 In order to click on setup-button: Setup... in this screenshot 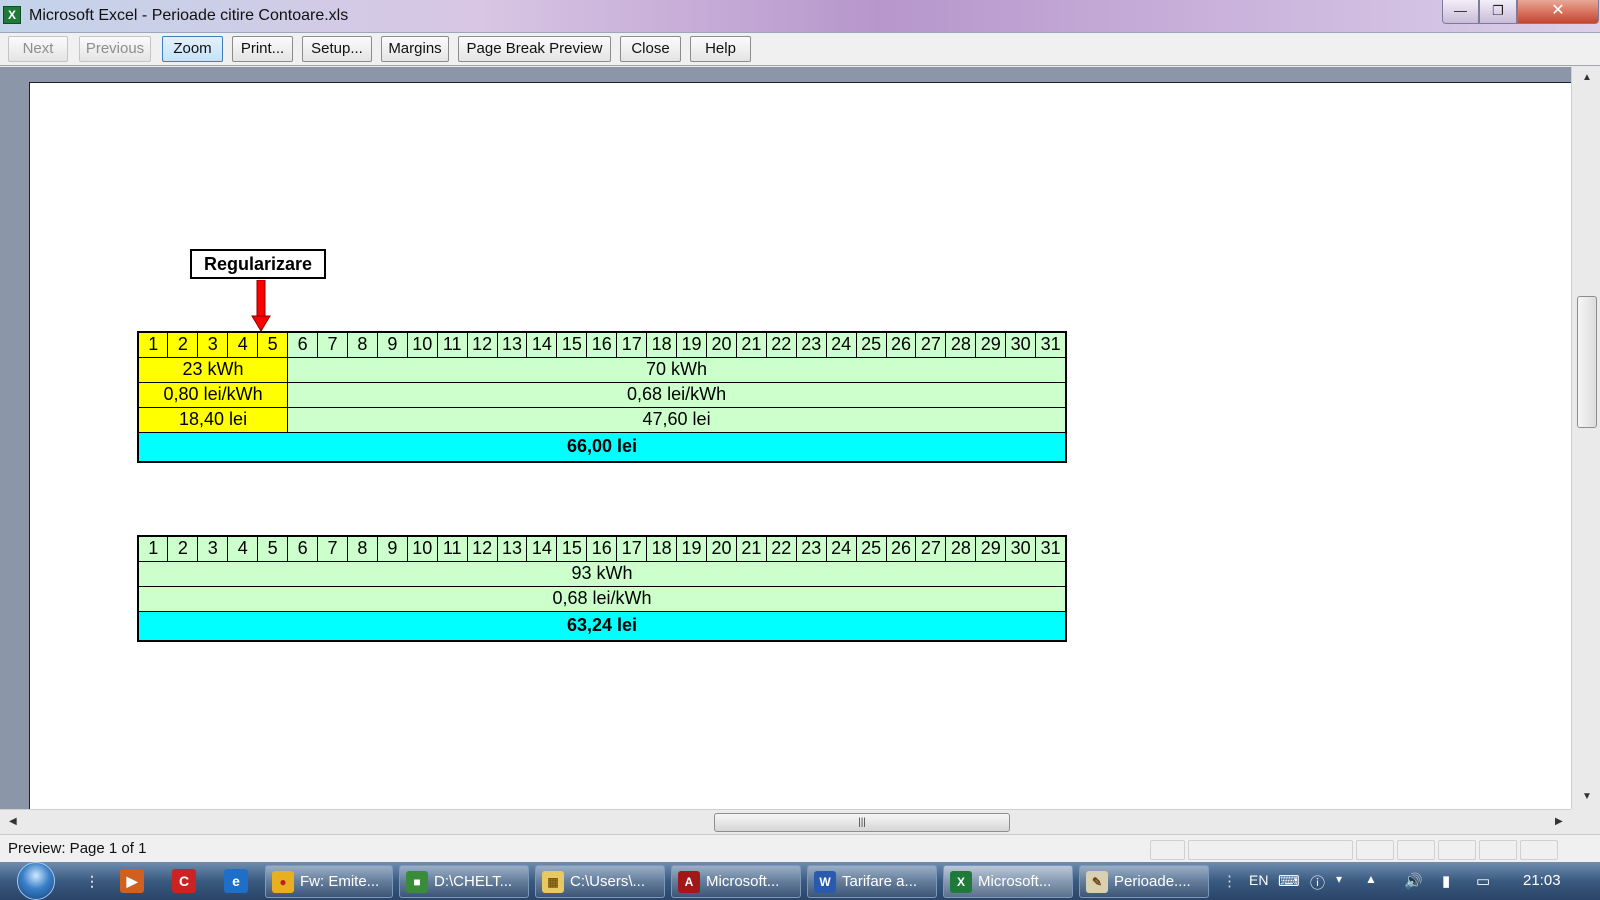, I will do `click(337, 49)`.